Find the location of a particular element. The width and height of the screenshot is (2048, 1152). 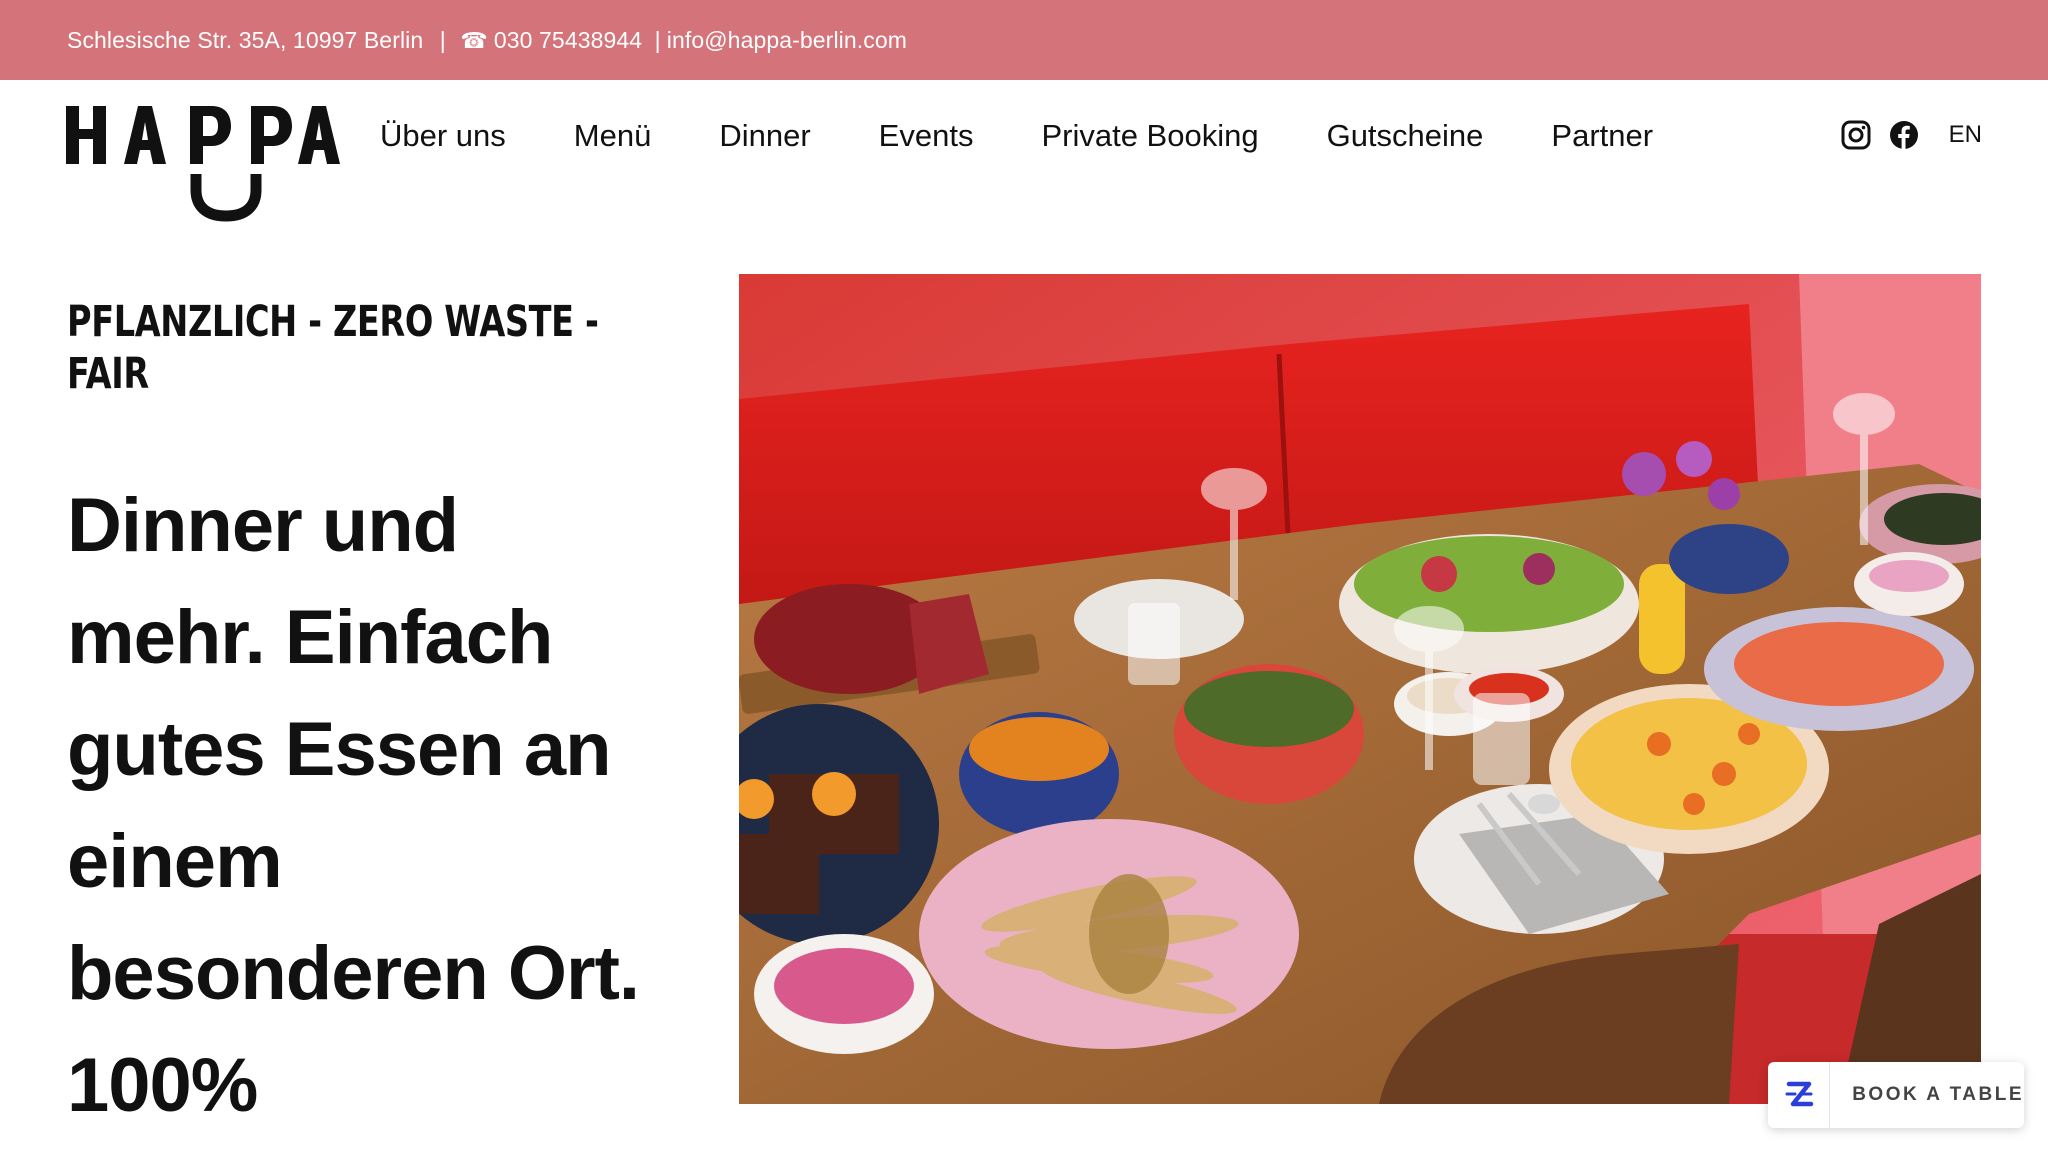

nav-item-dinner: Dinner is located at coordinates (764, 135).